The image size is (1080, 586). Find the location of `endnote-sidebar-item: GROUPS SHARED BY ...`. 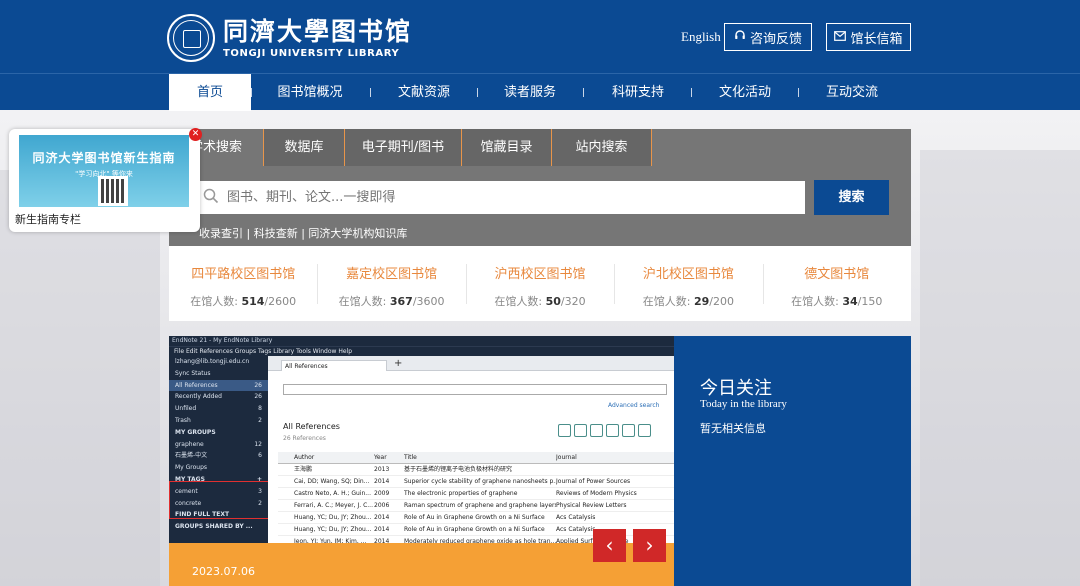

endnote-sidebar-item: GROUPS SHARED BY ... is located at coordinates (214, 527).